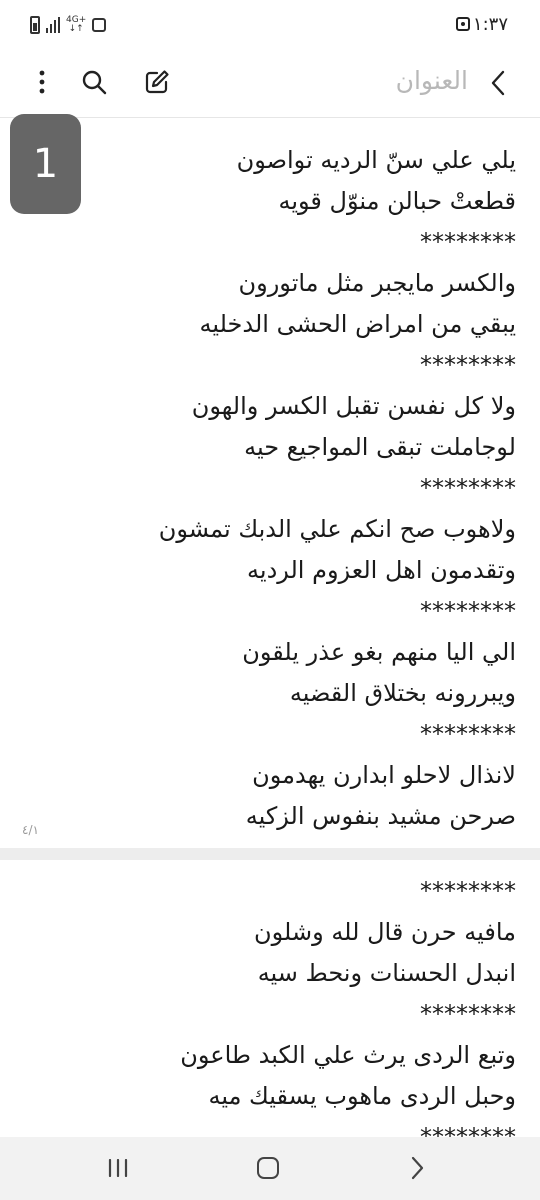 The image size is (540, 1200). Describe the element at coordinates (376, 160) in the screenshot. I see `poem-line: يلي علي سنّ الرديه تواصون` at that location.